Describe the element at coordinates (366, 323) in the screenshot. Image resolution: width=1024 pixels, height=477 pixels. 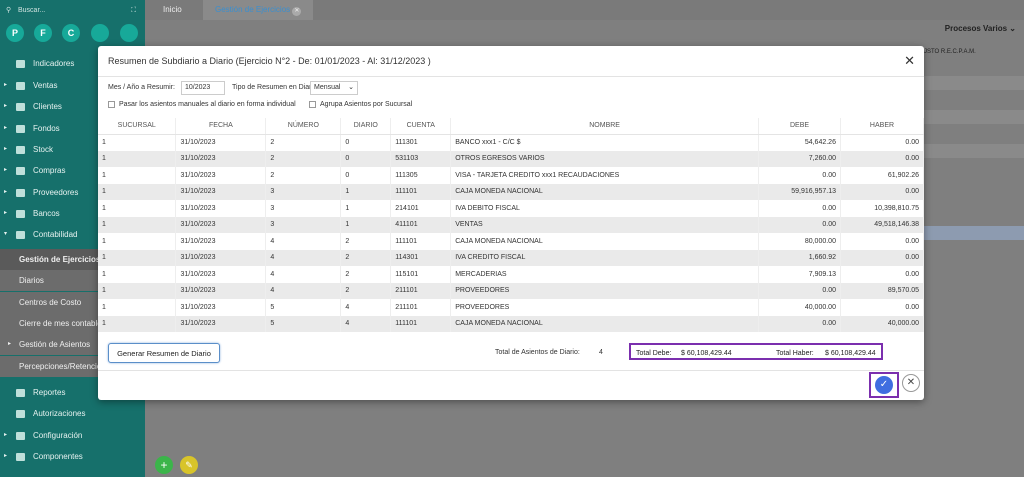
I see `cell-diario: 4` at that location.